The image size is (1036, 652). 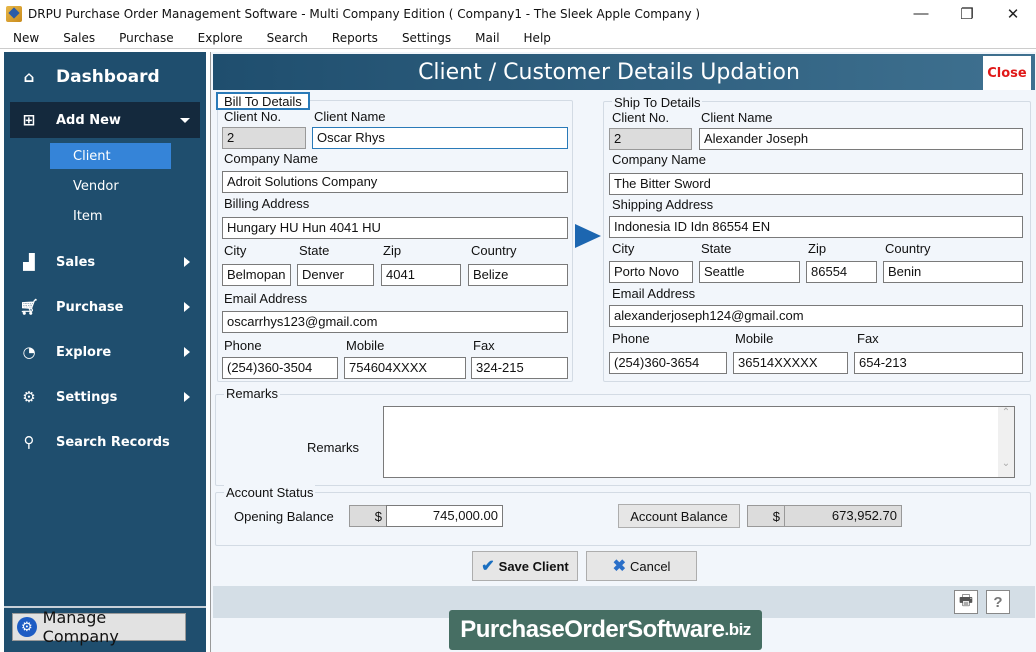 I want to click on sidebar-dashboard-label: Dashboard, so click(x=108, y=77).